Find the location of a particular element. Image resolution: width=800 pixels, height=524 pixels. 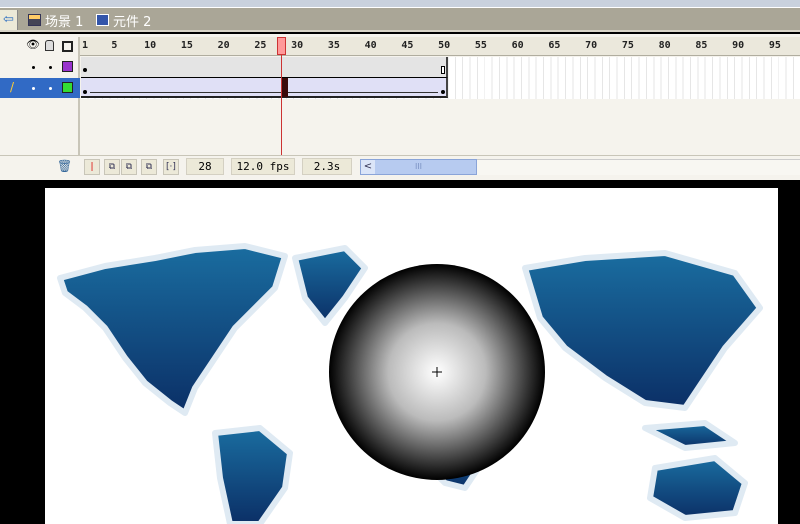

ruler-label: 85 is located at coordinates (701, 45).